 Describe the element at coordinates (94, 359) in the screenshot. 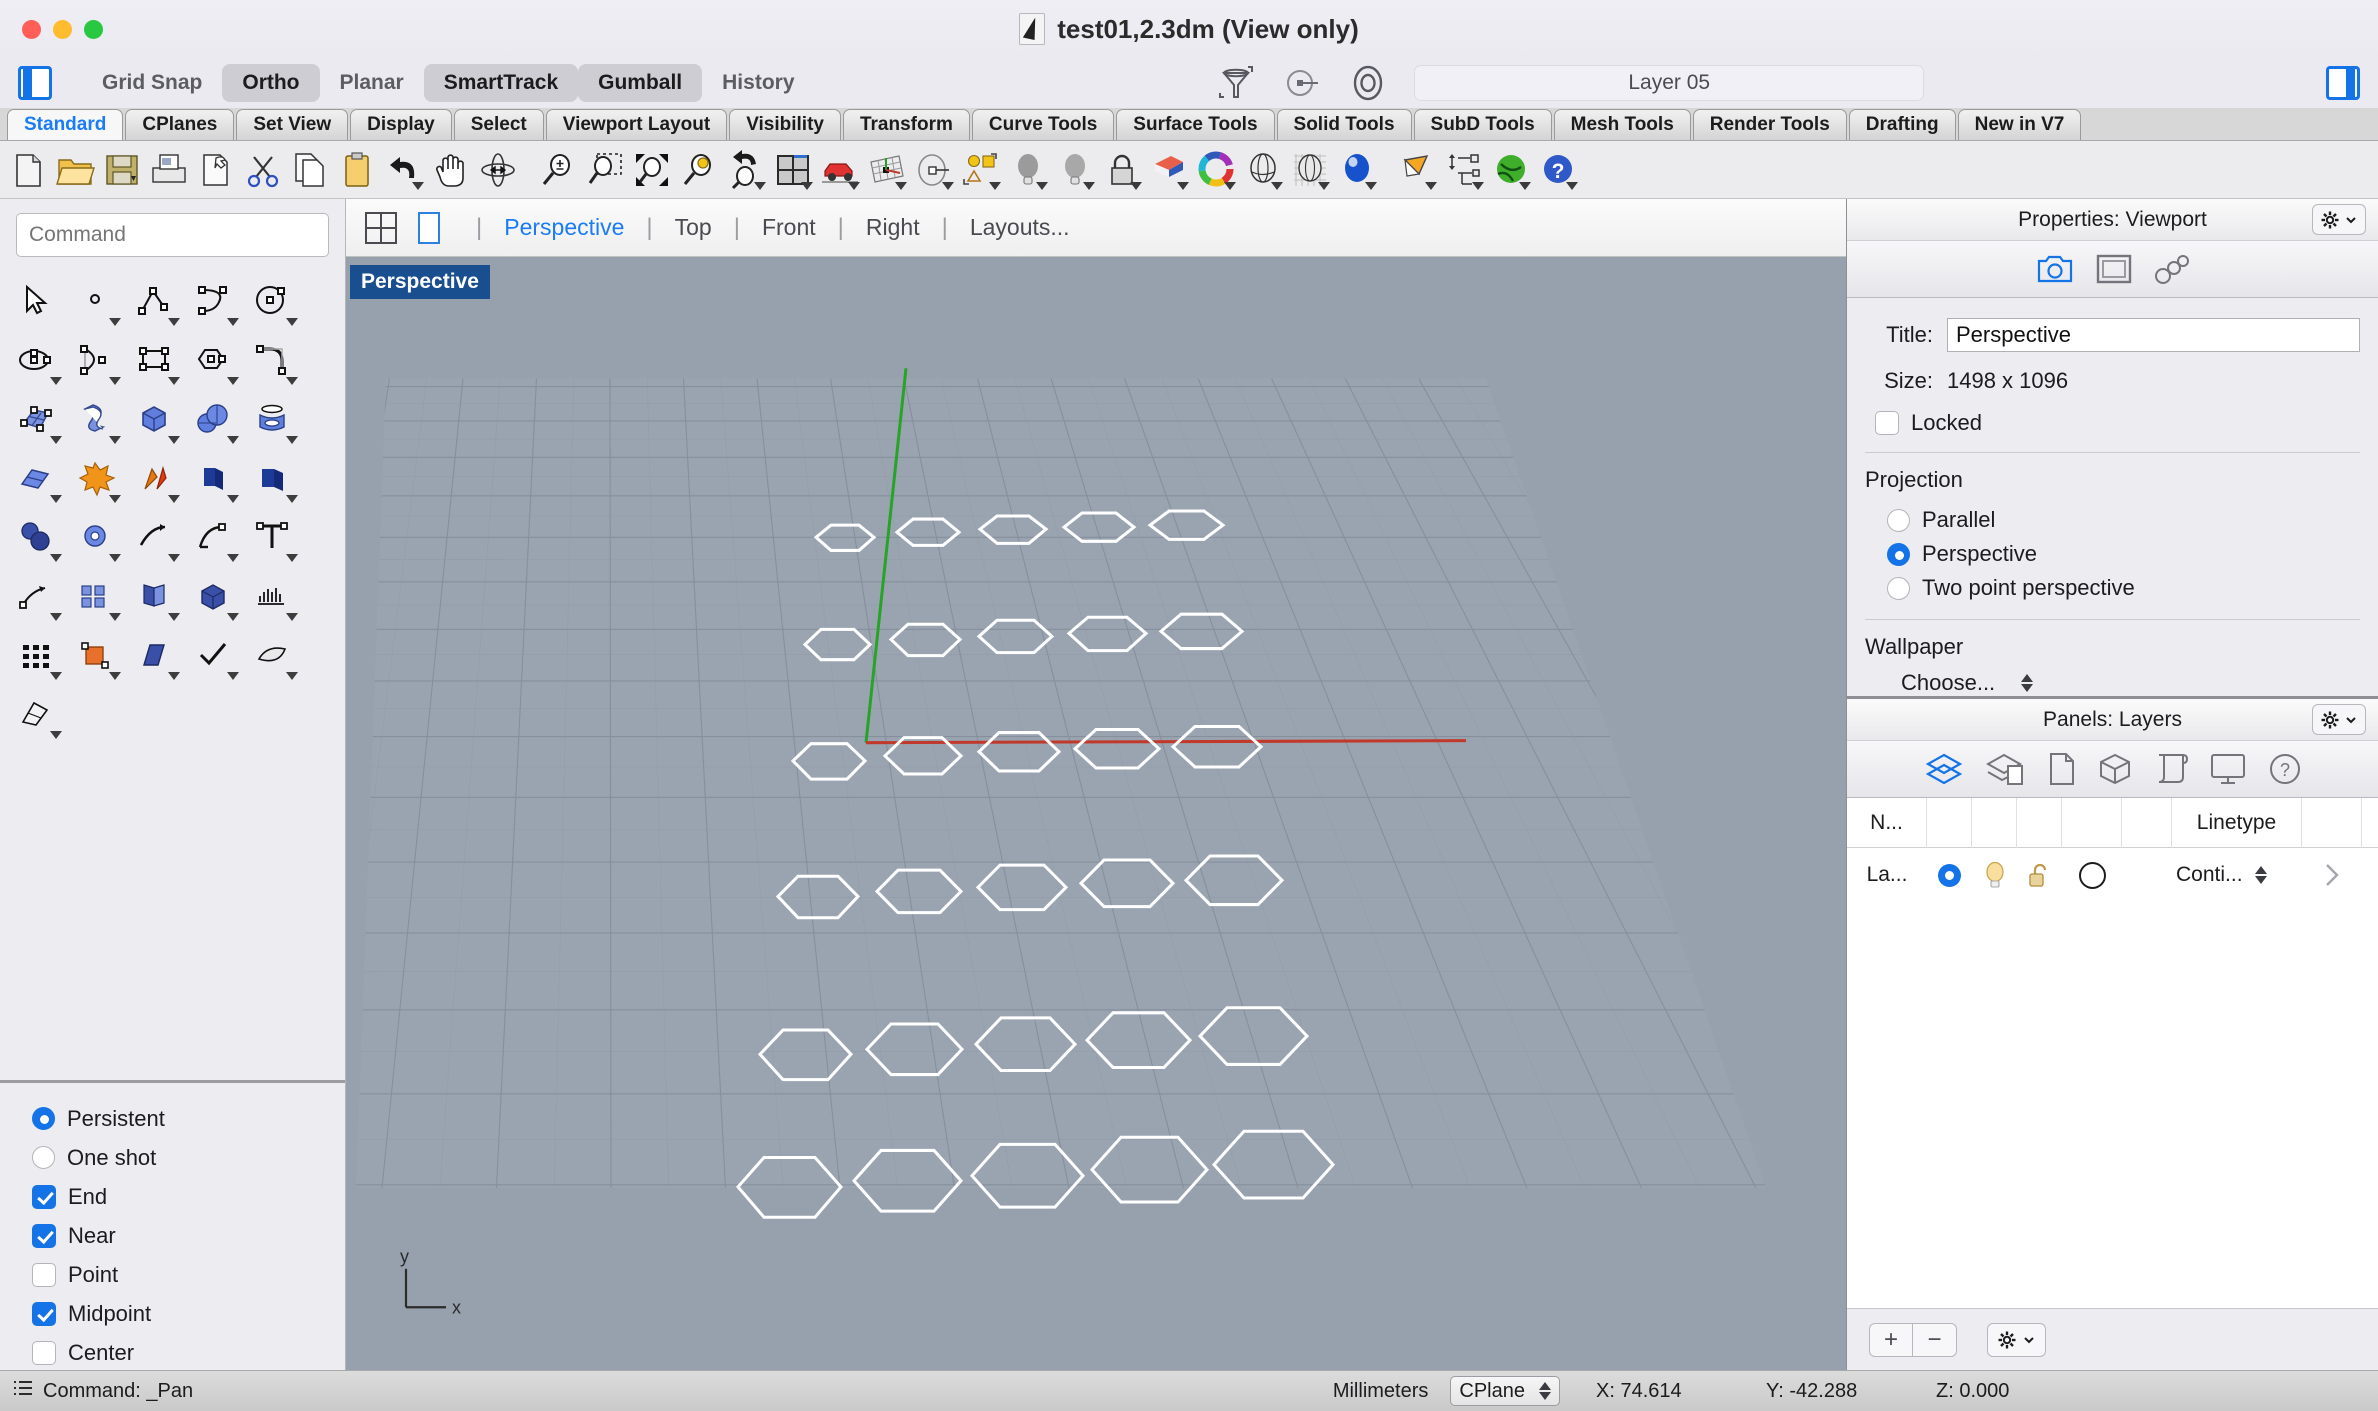

I see `arc-icon` at that location.